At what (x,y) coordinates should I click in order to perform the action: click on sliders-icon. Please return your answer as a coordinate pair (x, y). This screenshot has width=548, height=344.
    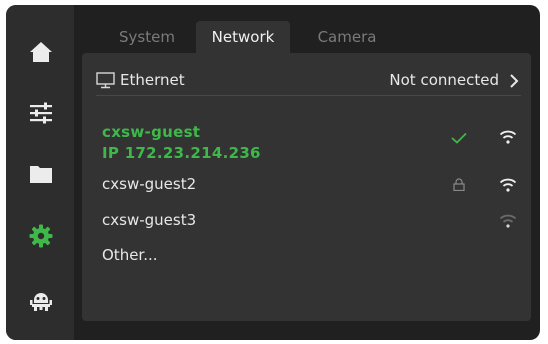
    Looking at the image, I should click on (41, 113).